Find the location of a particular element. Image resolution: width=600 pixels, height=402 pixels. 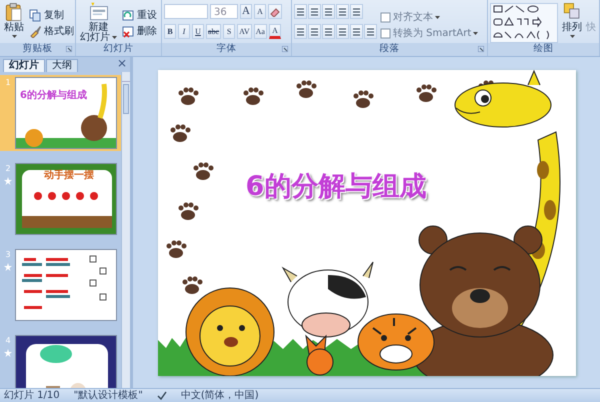

format-button: S is located at coordinates (229, 31).